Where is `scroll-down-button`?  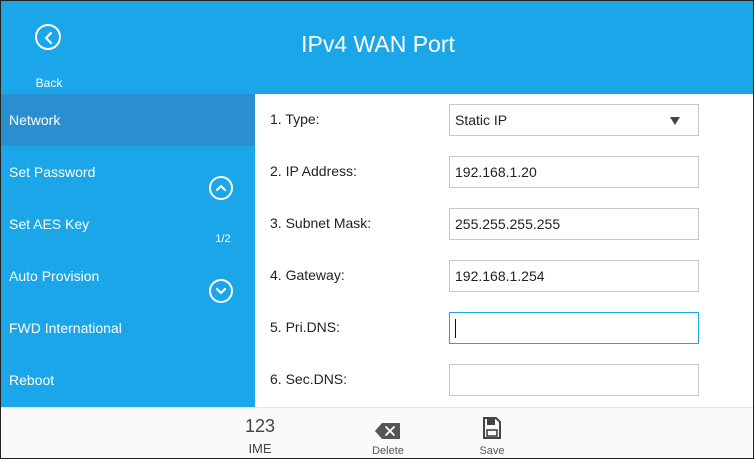 scroll-down-button is located at coordinates (221, 291).